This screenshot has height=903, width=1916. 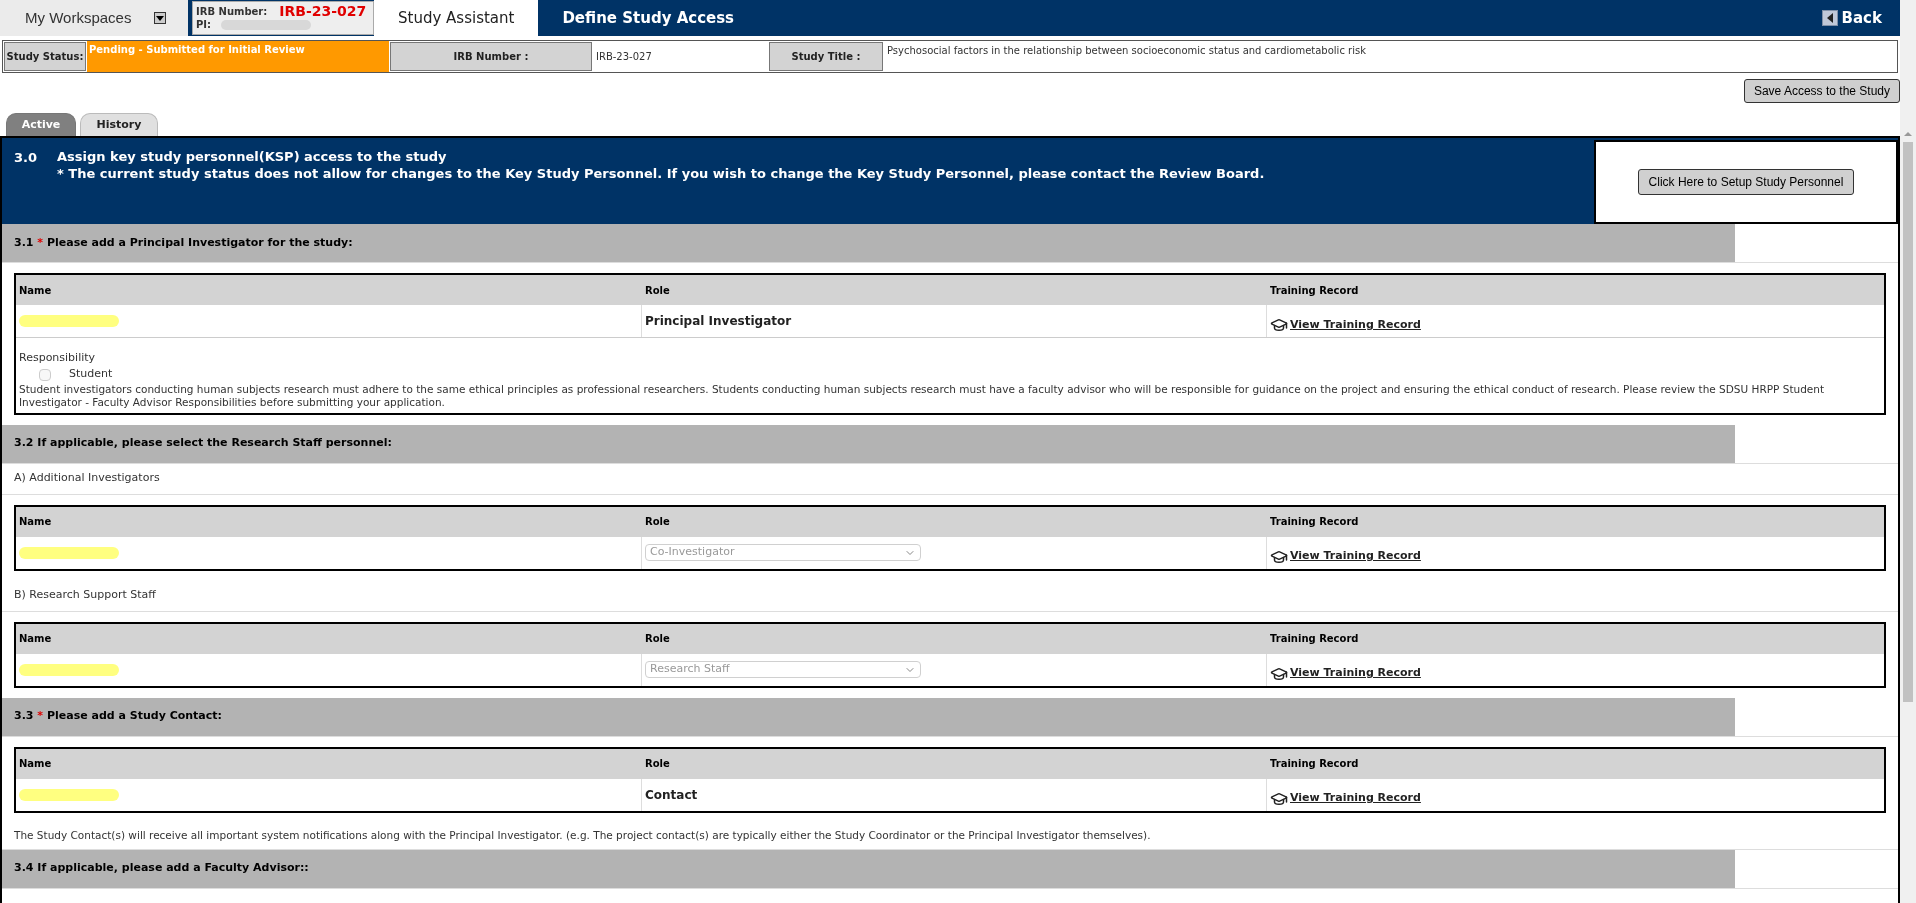 I want to click on section-header: 3.2 If applicable, please select the Research Staff personnel:, so click(x=868, y=443).